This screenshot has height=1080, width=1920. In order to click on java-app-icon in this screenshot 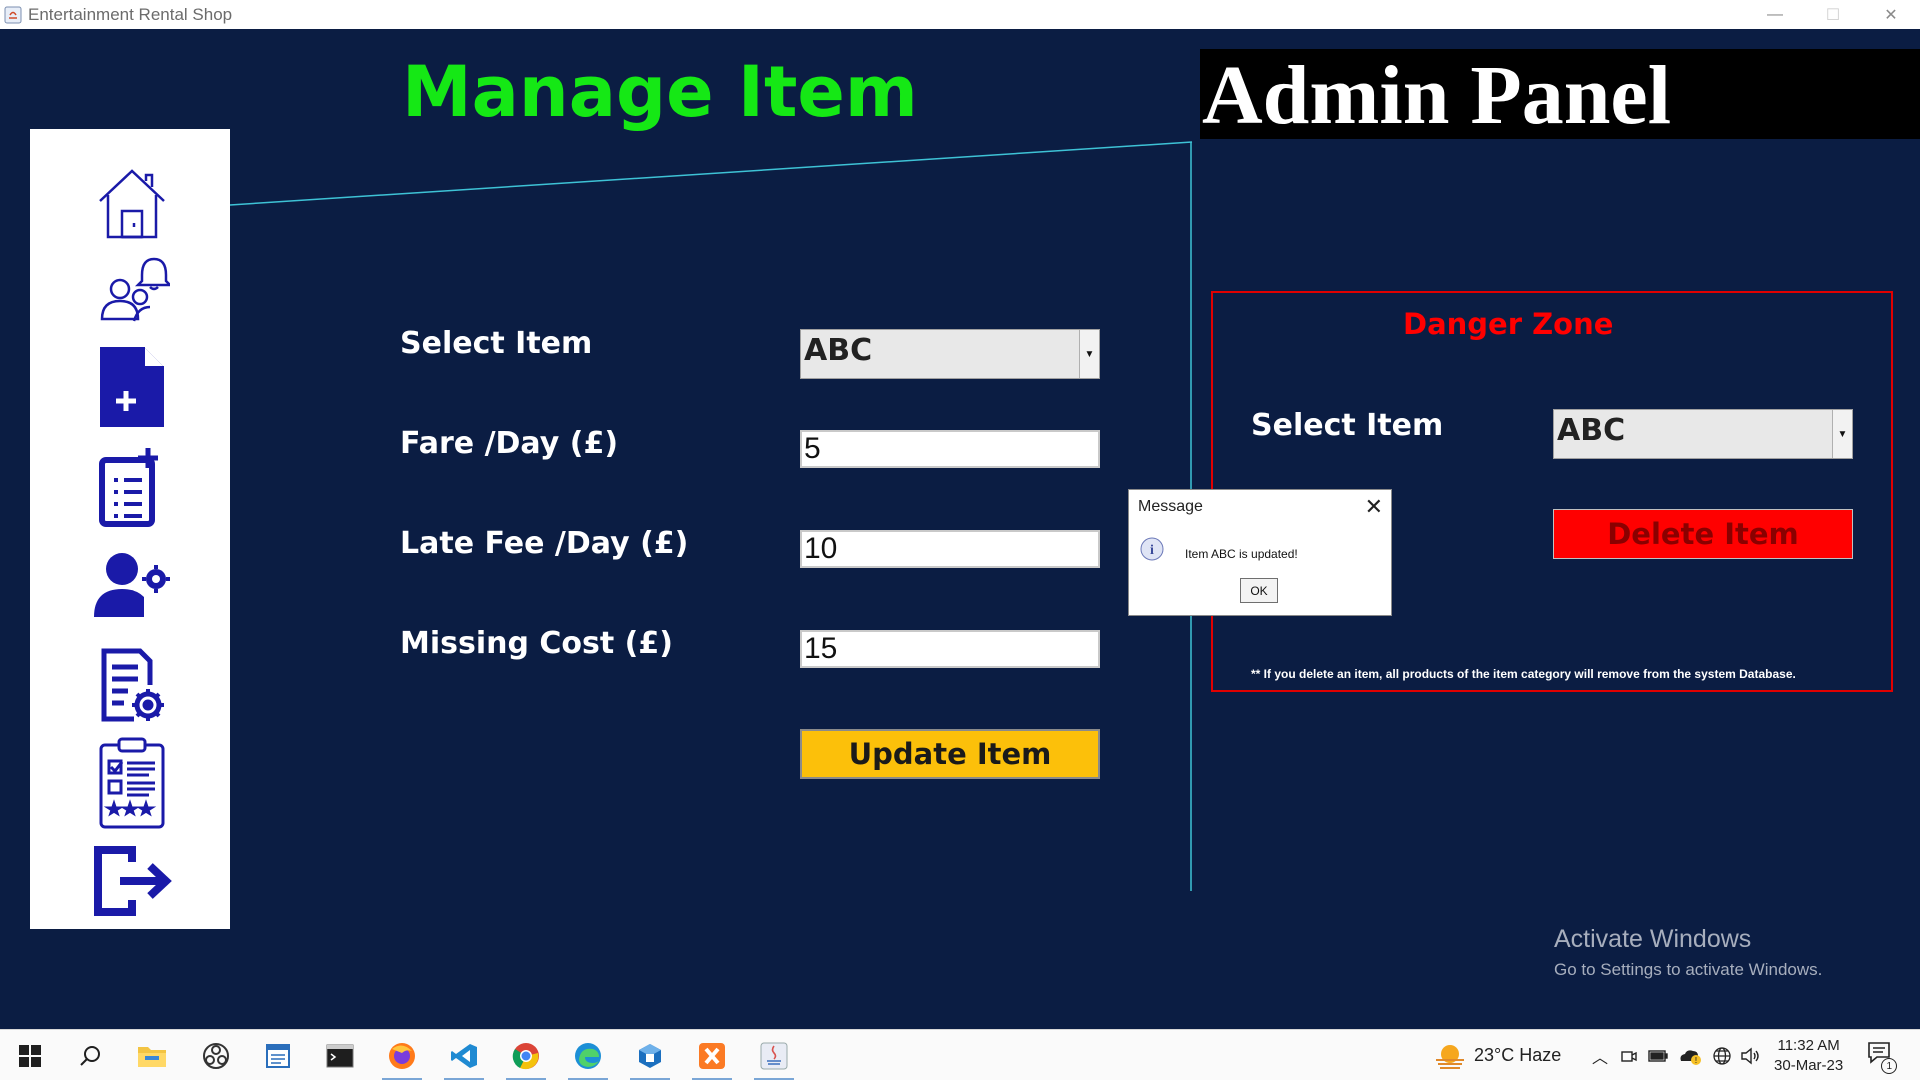, I will do `click(13, 14)`.